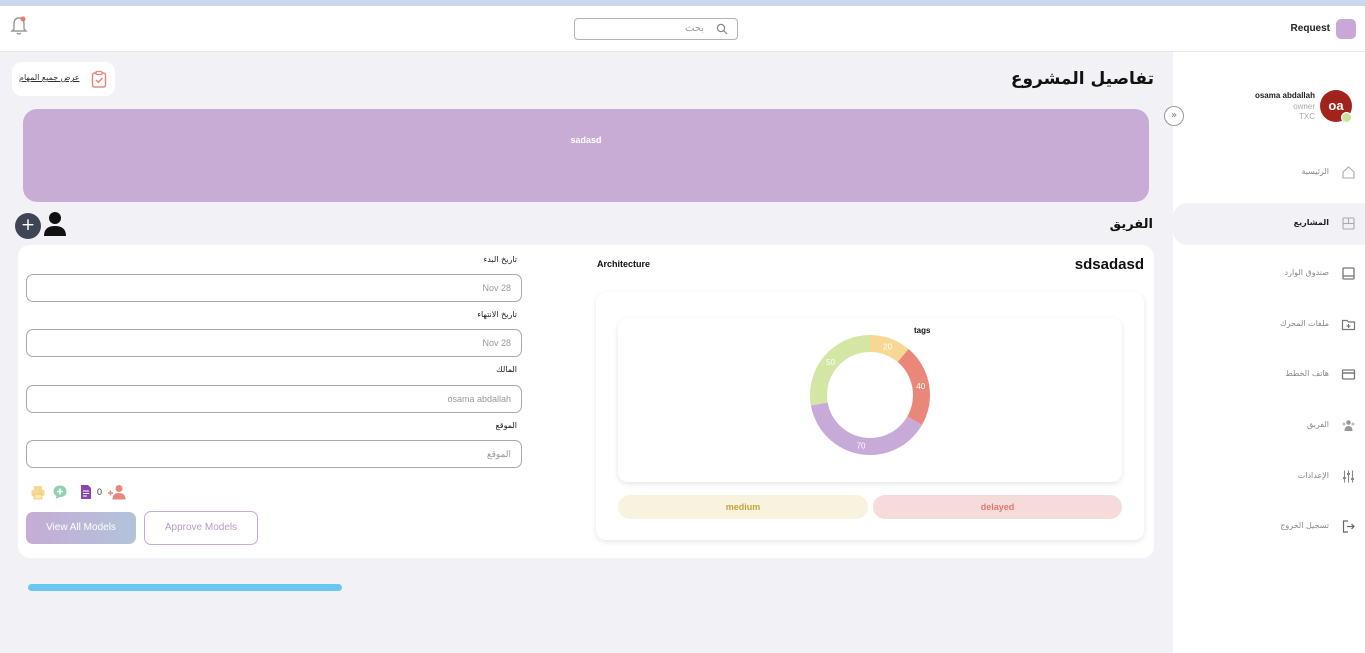  Describe the element at coordinates (997, 507) in the screenshot. I see `status-badge: delayed` at that location.